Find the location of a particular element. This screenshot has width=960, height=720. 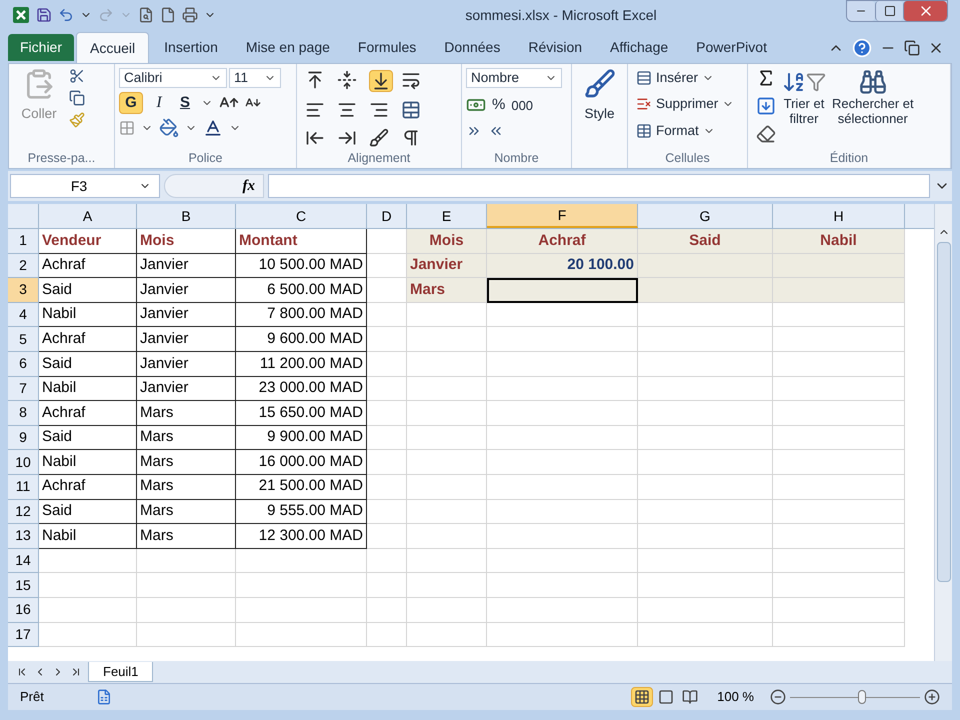

file-tab: Fichier is located at coordinates (41, 47).